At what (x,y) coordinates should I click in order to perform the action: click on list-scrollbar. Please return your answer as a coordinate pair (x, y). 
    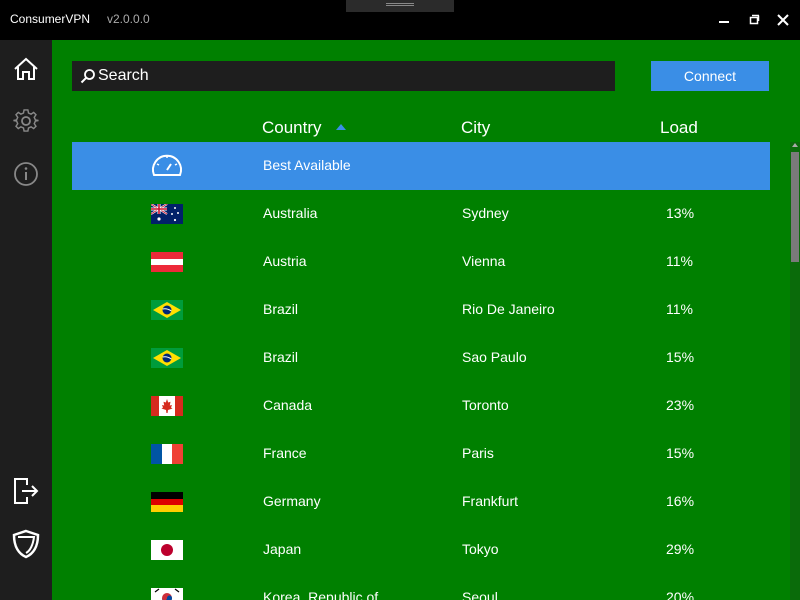
    Looking at the image, I should click on (795, 371).